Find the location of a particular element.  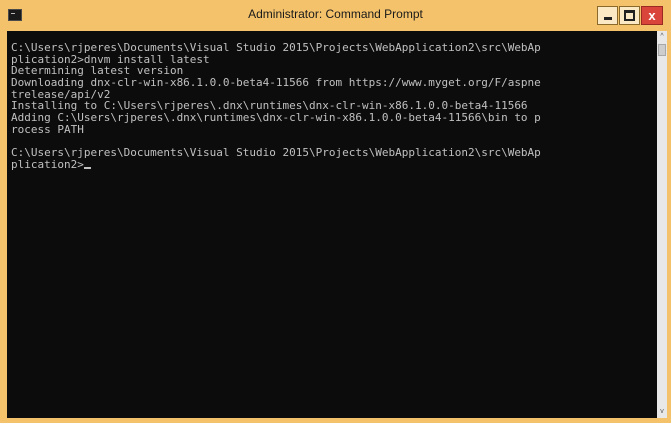

close-icon: x is located at coordinates (652, 15).